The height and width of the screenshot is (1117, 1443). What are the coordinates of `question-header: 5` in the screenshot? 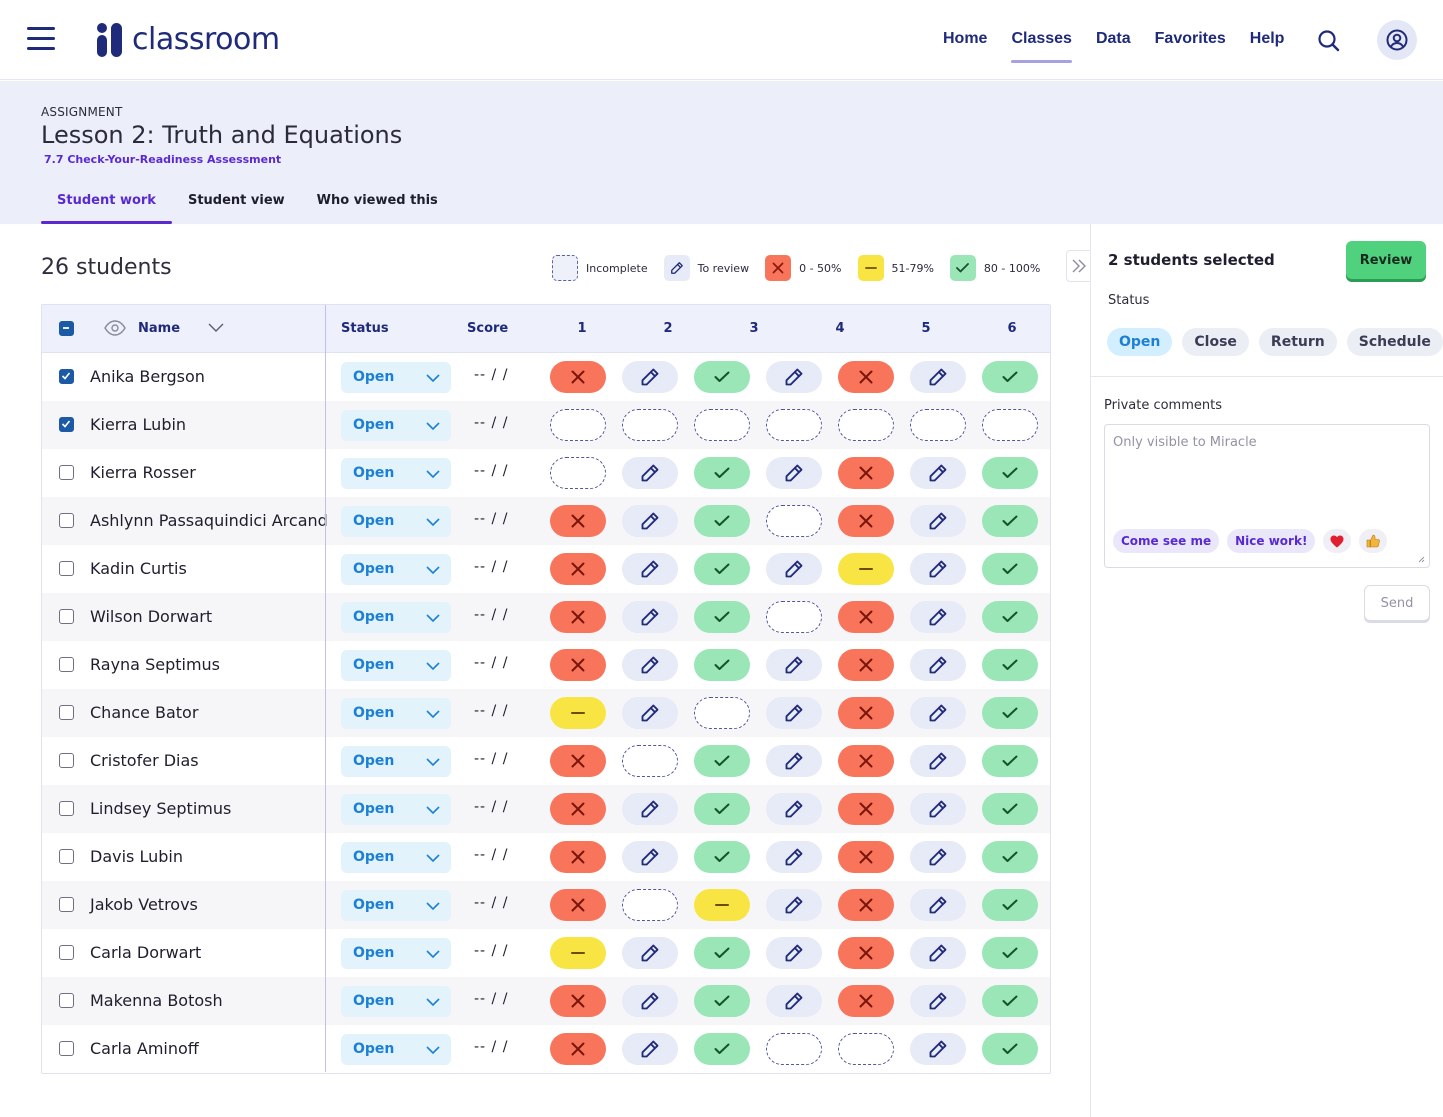 It's located at (926, 328).